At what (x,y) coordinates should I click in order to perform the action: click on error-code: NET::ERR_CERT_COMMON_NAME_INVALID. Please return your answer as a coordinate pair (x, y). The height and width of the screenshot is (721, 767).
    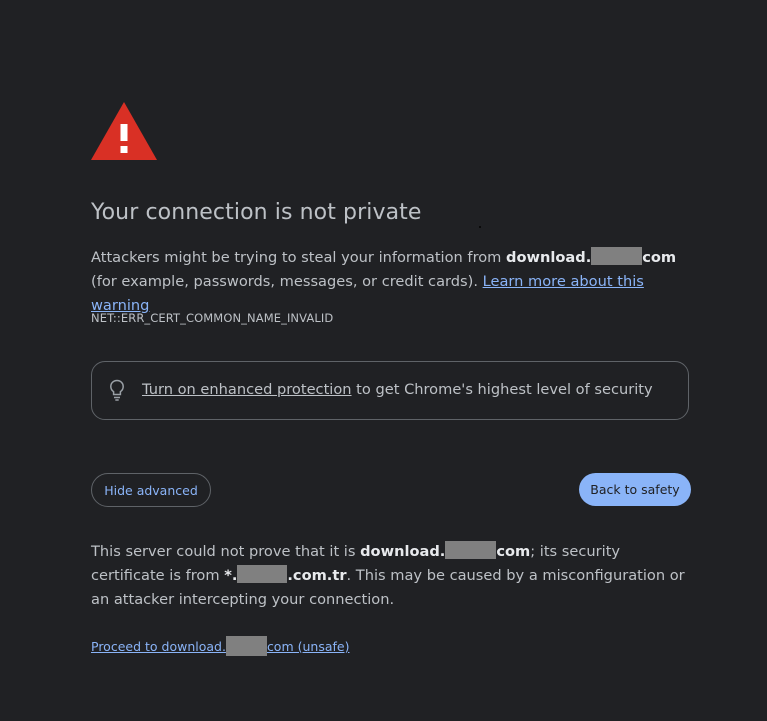
    Looking at the image, I should click on (212, 318).